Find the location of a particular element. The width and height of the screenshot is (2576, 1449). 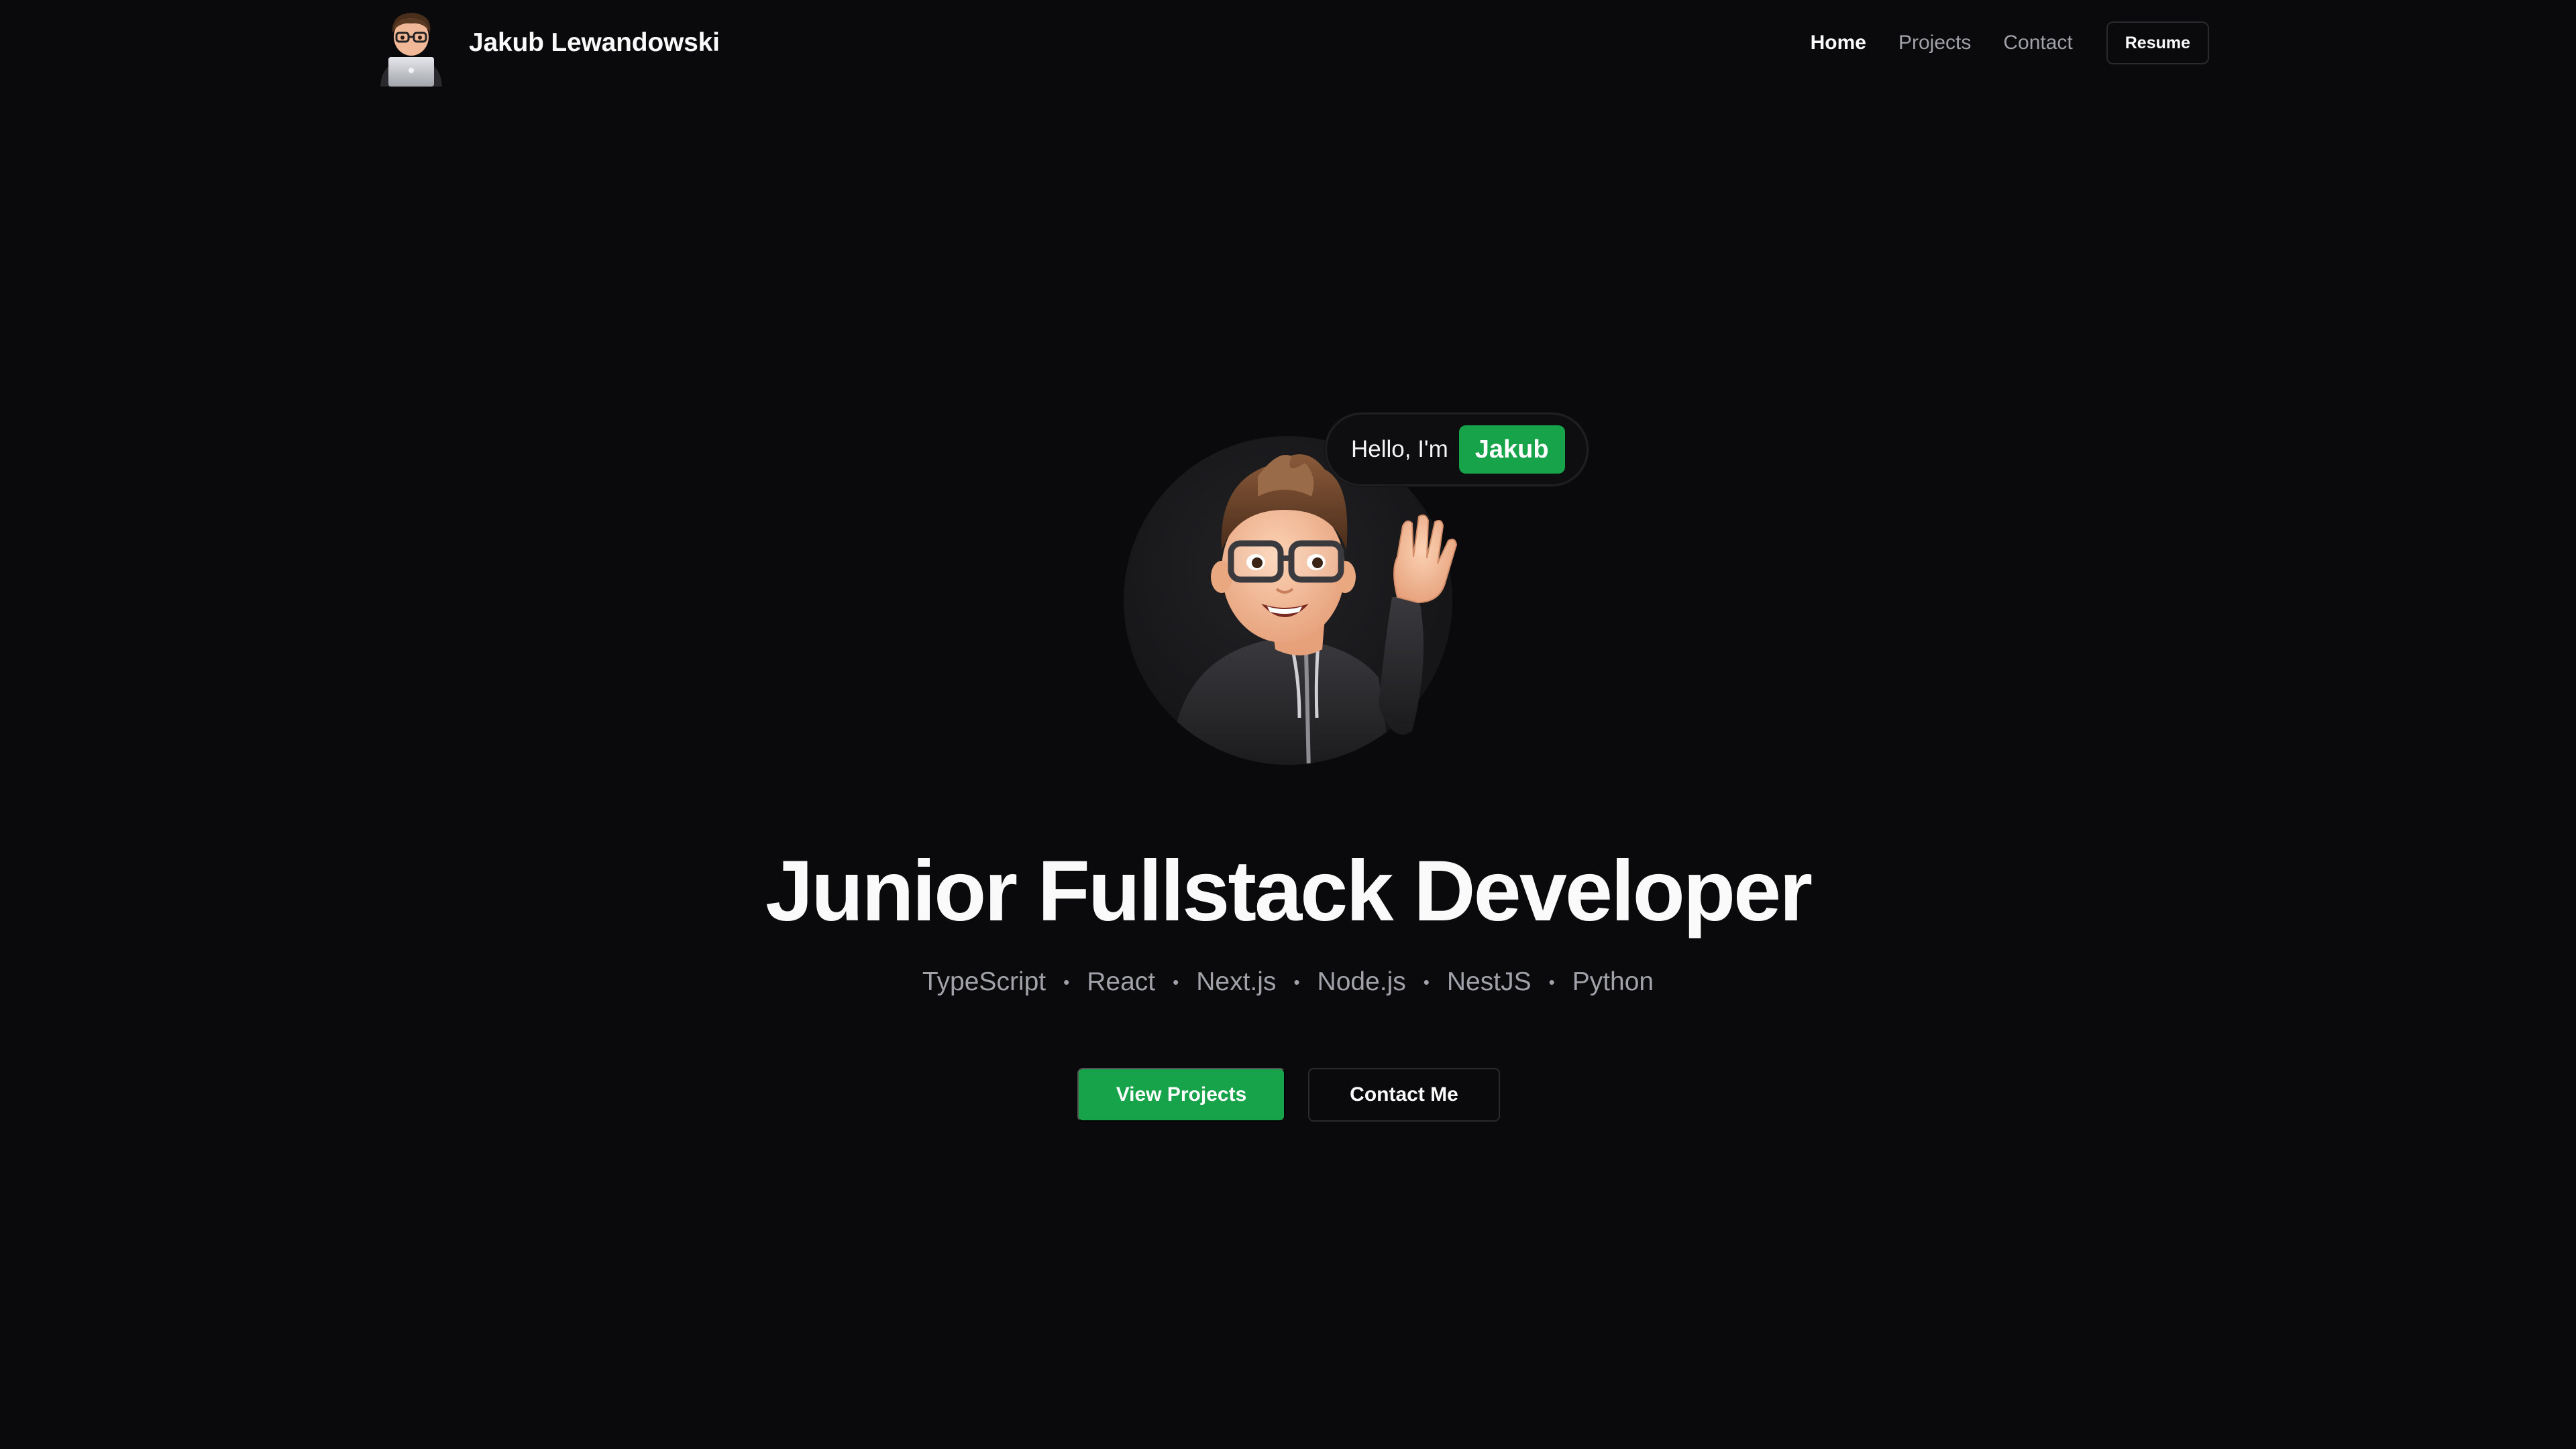

view-projects-button: View Projects is located at coordinates (1181, 1095).